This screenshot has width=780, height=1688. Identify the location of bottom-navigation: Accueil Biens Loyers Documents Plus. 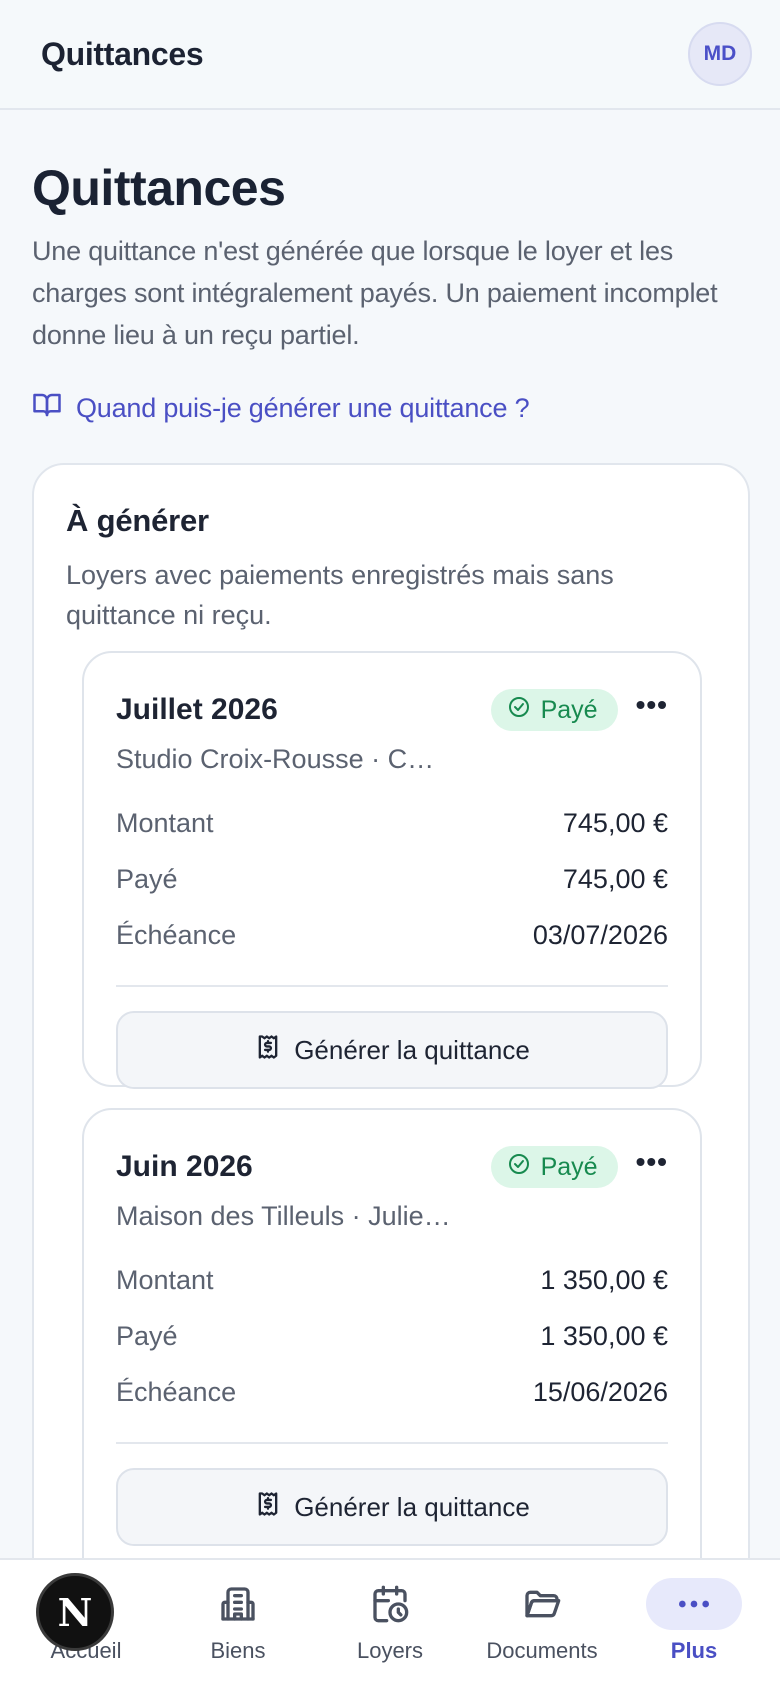
(390, 1623).